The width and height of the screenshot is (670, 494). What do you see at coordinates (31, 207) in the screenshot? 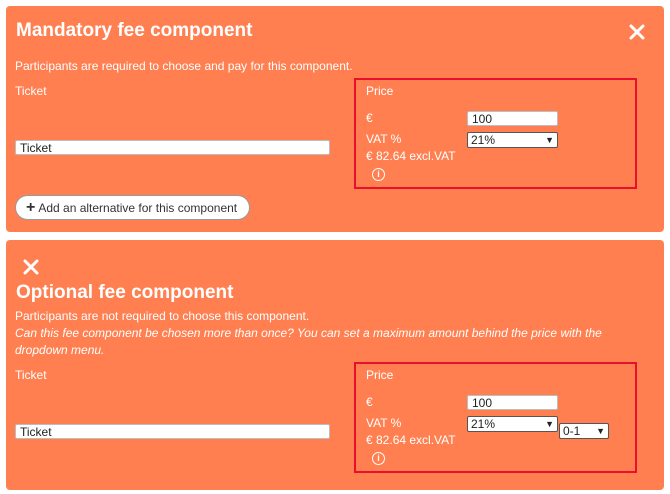
I see `plus-icon: +` at bounding box center [31, 207].